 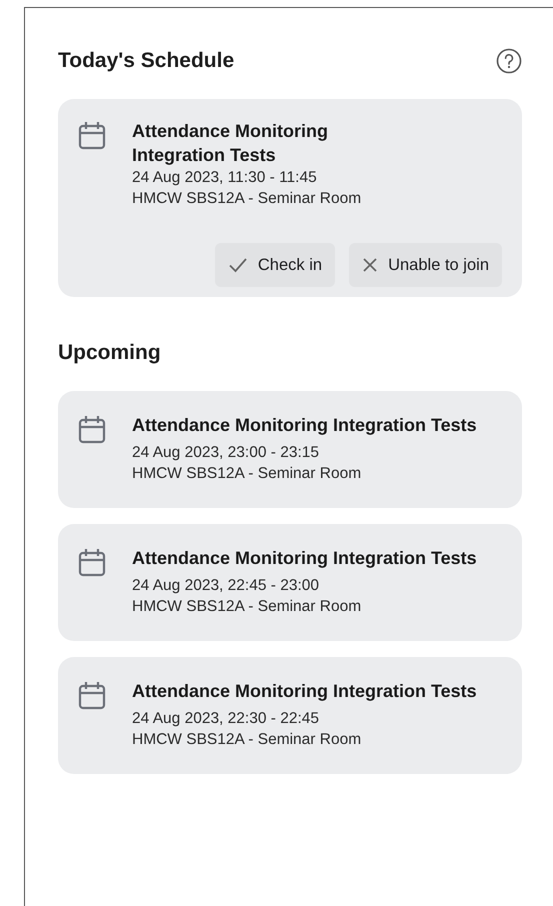 I want to click on section-title: Today's Schedule, so click(x=146, y=61).